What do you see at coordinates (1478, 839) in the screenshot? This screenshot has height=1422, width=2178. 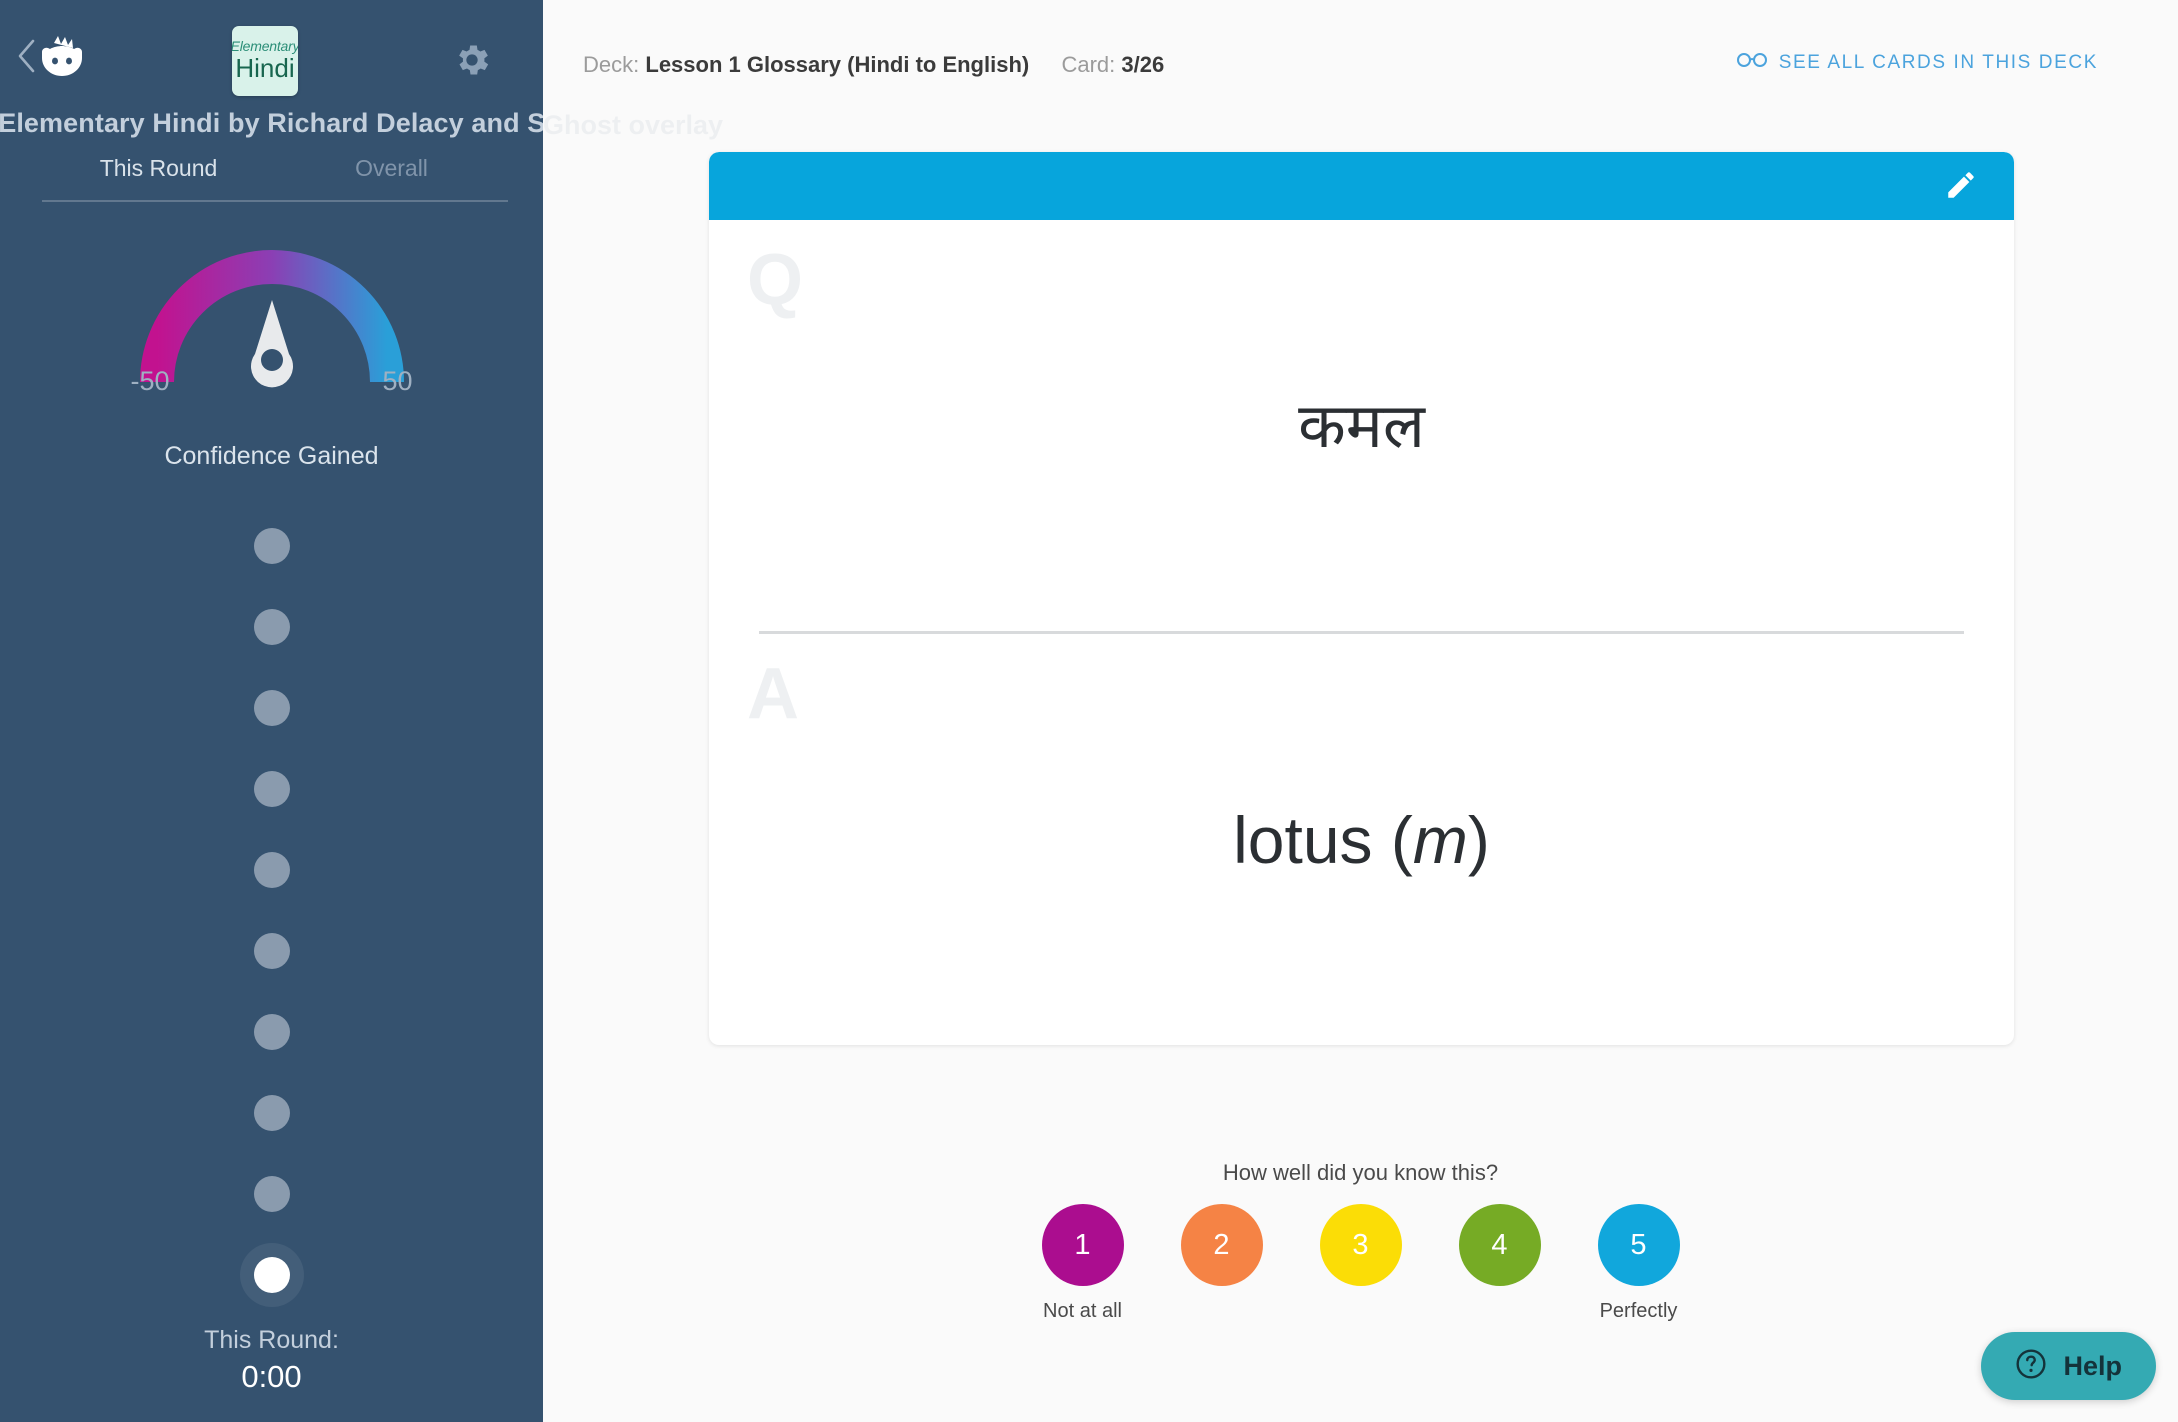 I see `answer-text-tail: )` at bounding box center [1478, 839].